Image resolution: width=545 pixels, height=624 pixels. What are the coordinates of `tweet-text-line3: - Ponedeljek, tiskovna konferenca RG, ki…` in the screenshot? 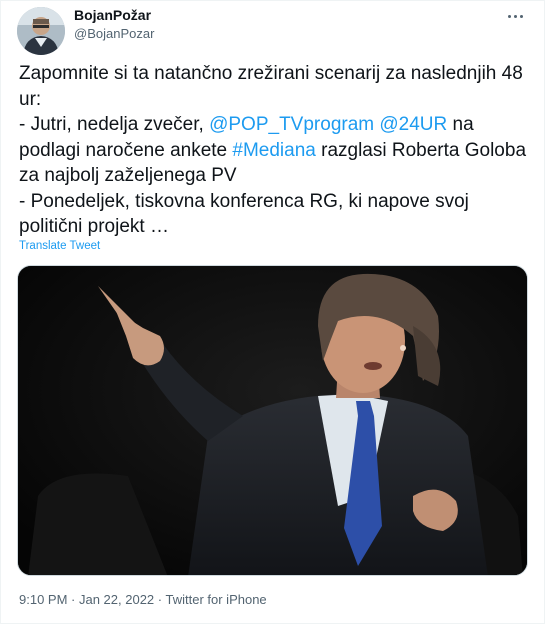 It's located at (244, 214).